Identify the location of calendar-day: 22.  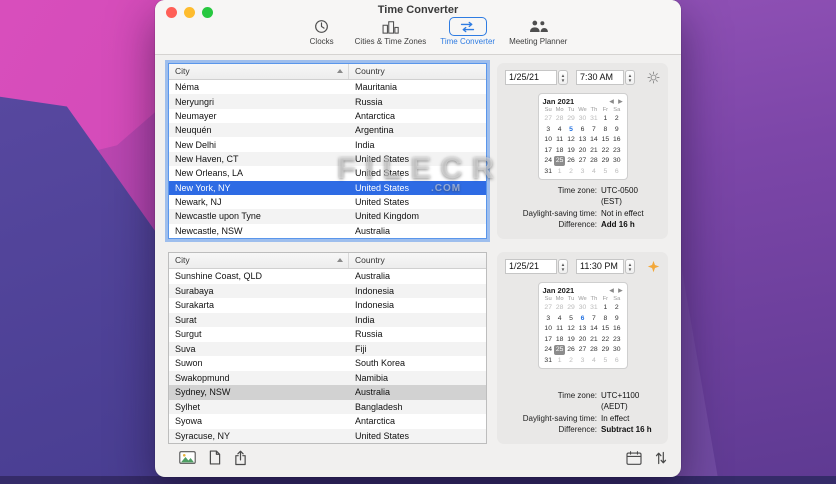
(605, 340).